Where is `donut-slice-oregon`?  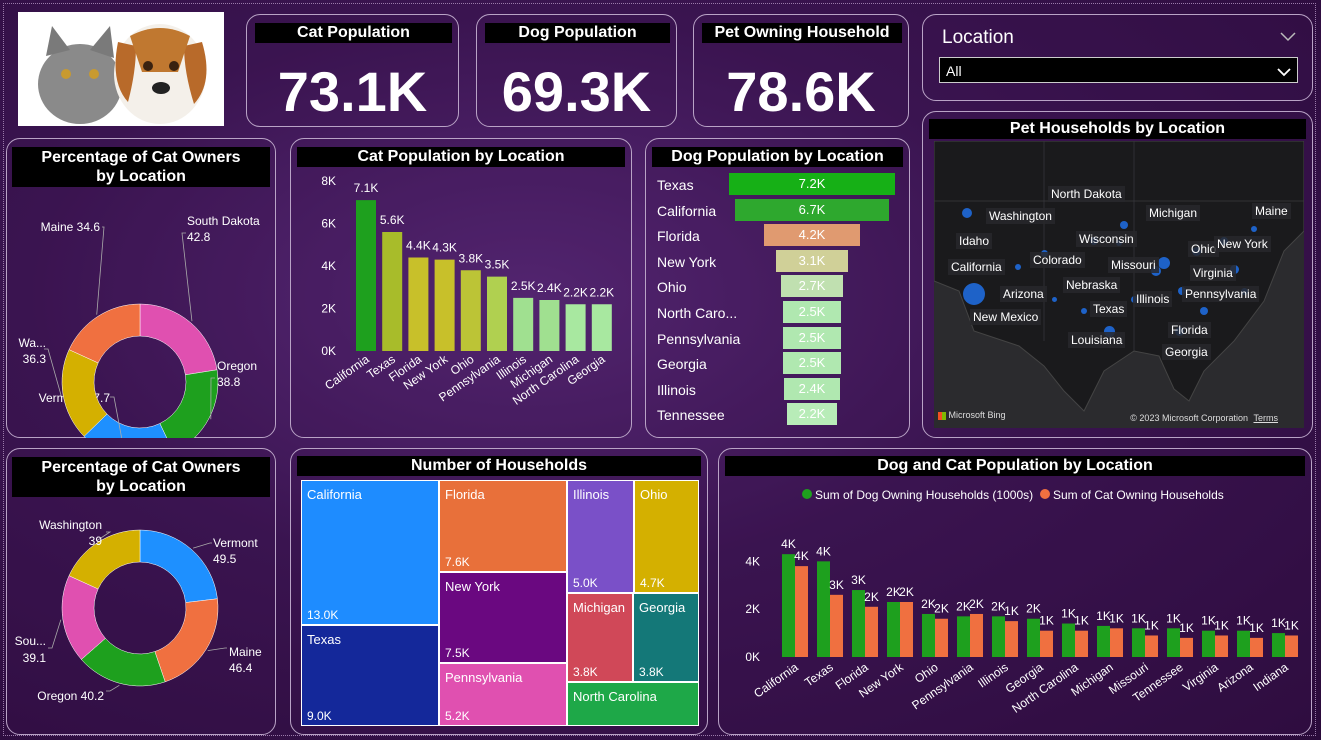
donut-slice-oregon is located at coordinates (189, 403).